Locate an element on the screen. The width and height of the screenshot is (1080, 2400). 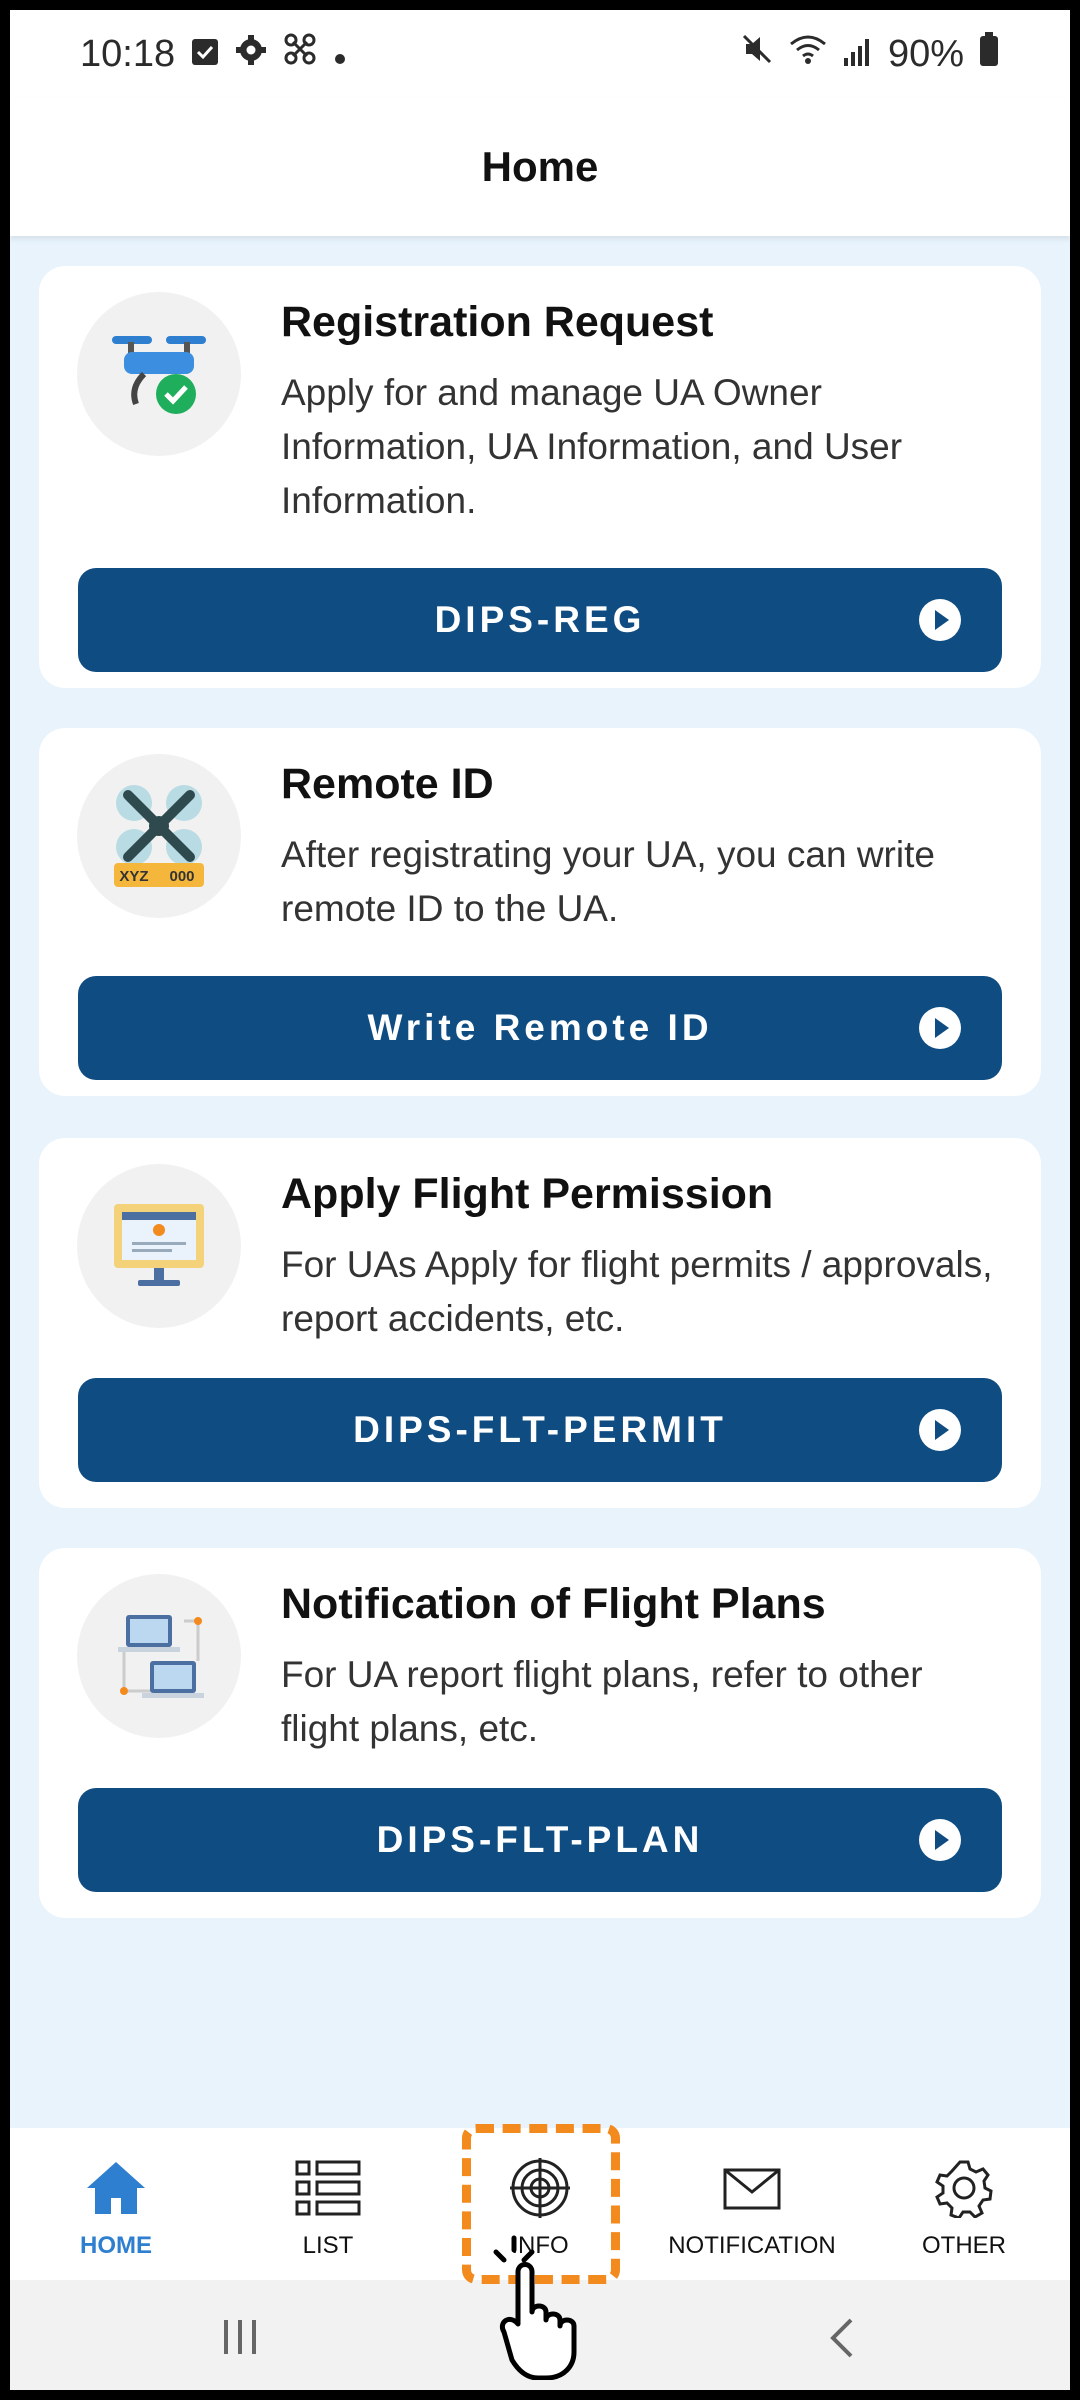
button-label: Write Remote ID is located at coordinates (540, 1027).